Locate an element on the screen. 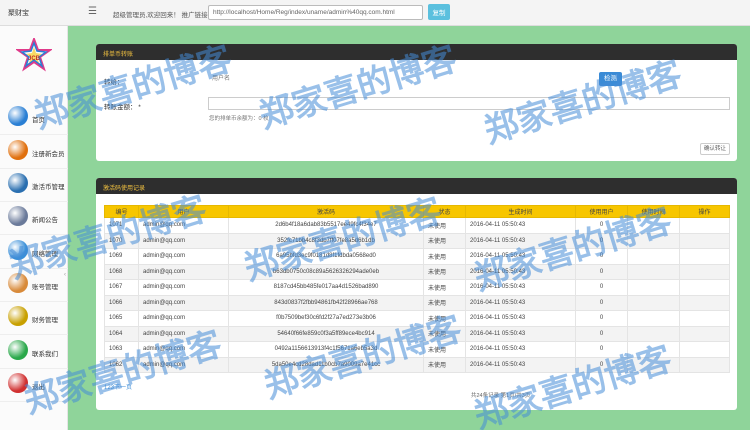 The width and height of the screenshot is (750, 430). sidebar-item-4: 网络管理 is located at coordinates (34, 252).